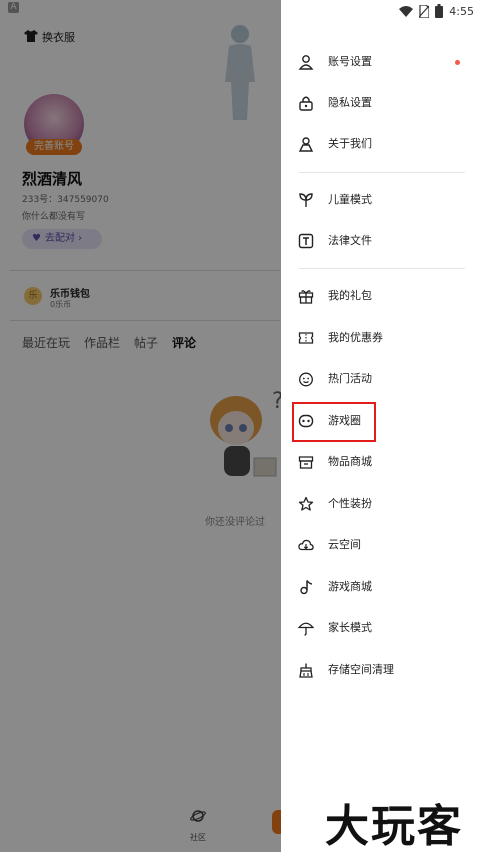  Describe the element at coordinates (350, 586) in the screenshot. I see `menu-label: 游戏商城` at that location.